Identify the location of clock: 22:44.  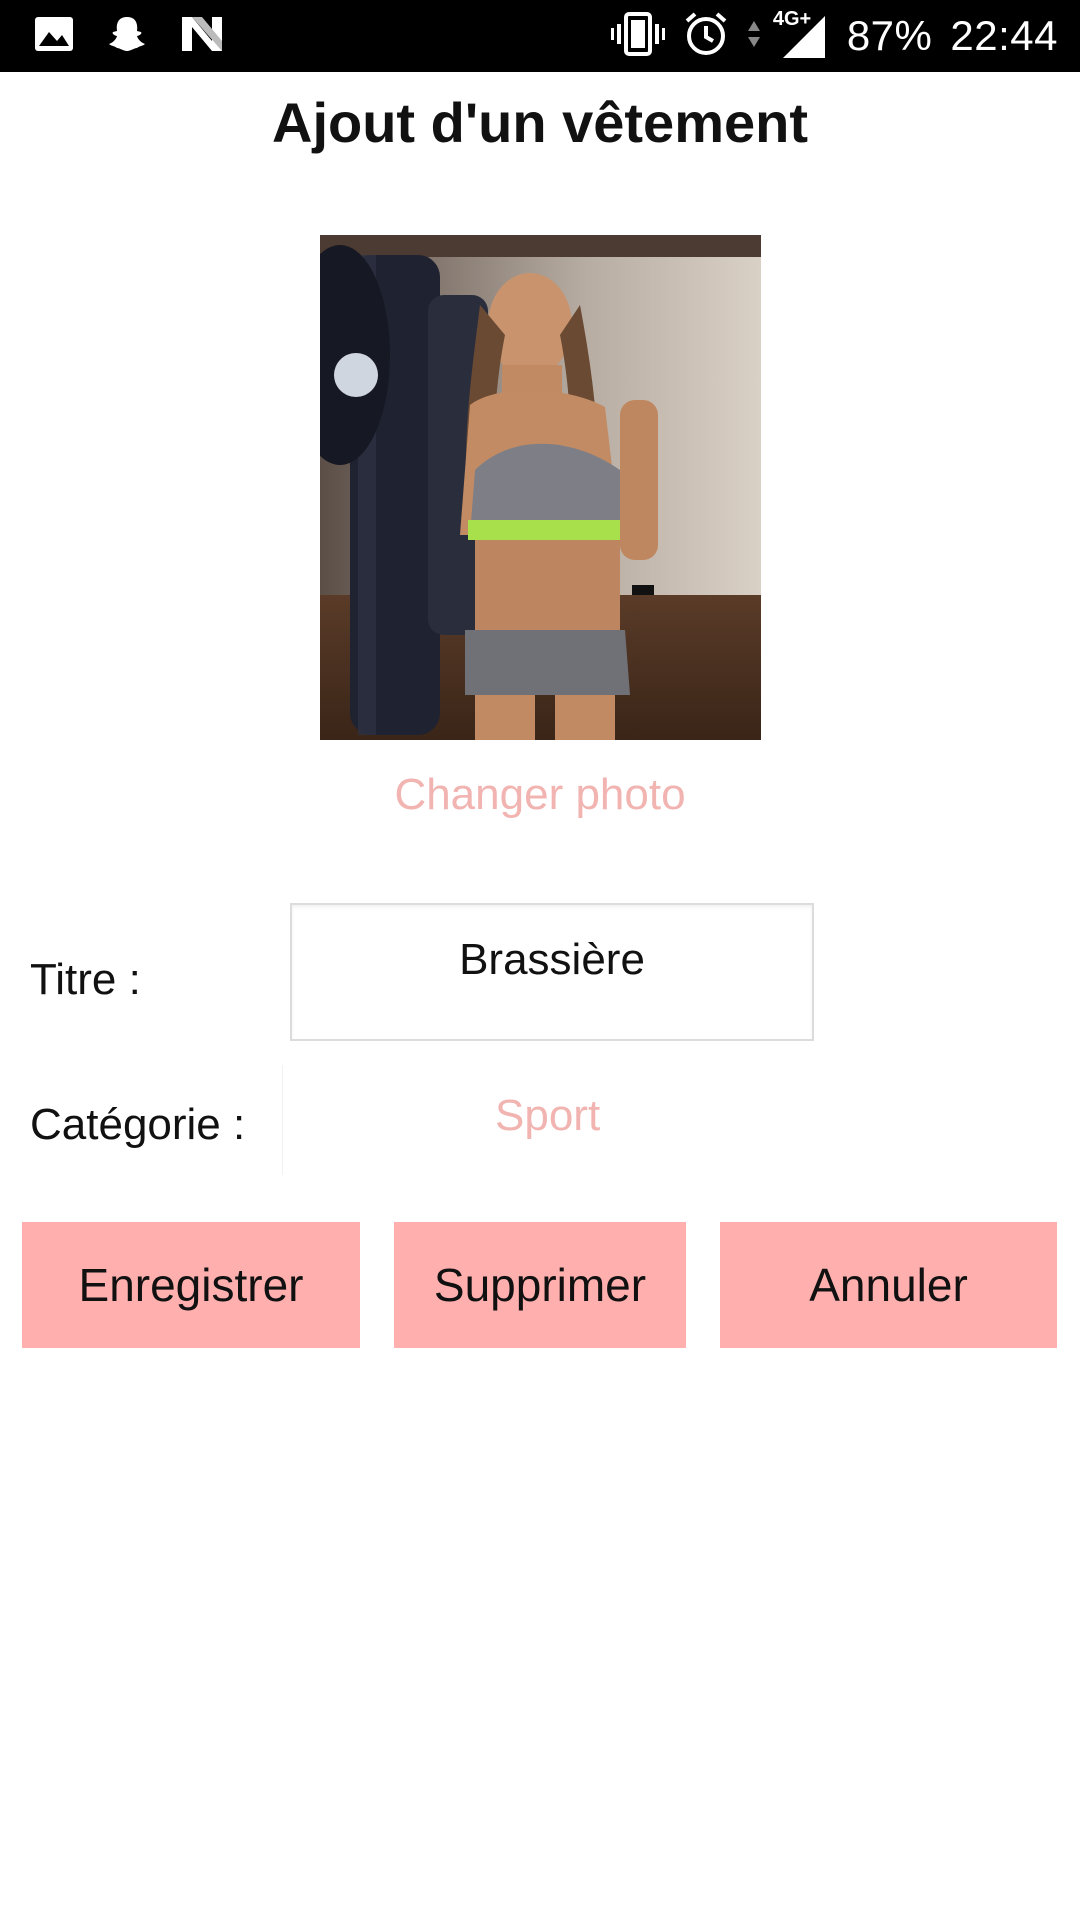
(1004, 35).